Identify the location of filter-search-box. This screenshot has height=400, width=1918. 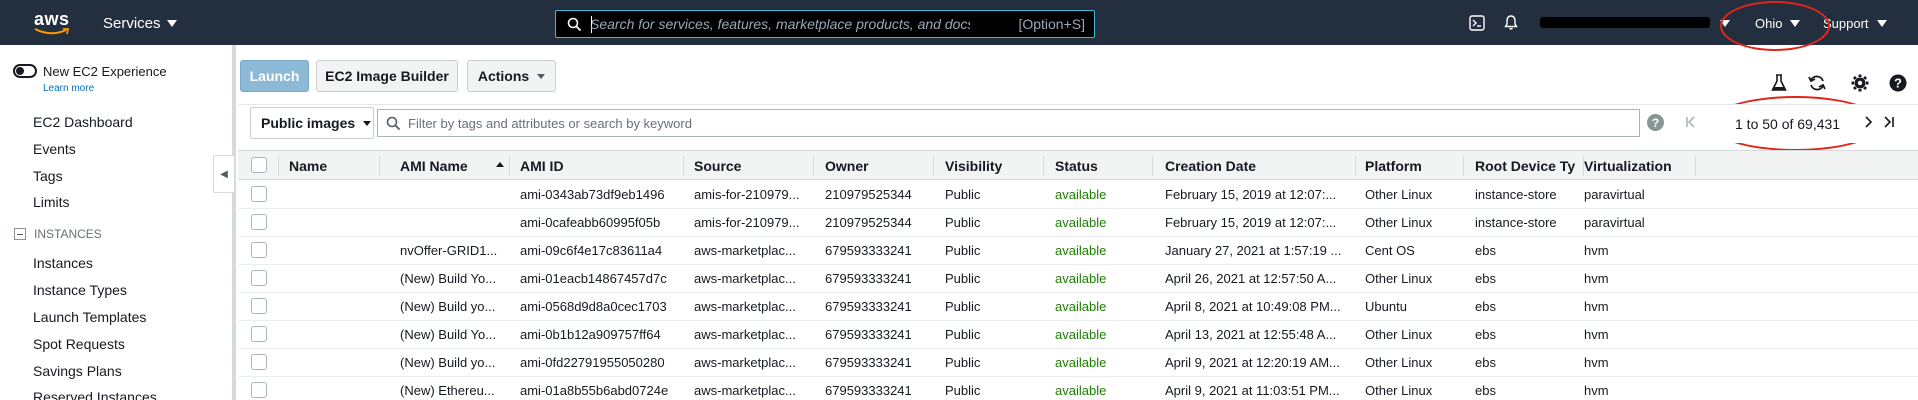
(1008, 123).